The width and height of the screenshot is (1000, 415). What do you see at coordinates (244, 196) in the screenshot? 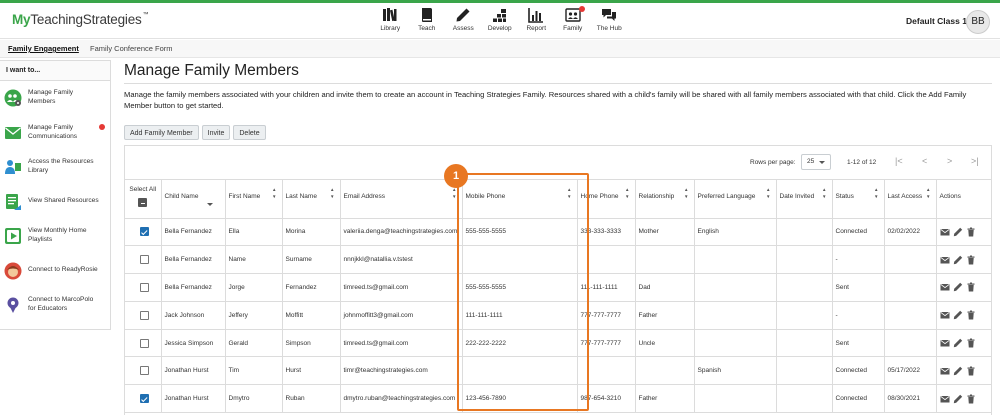
I see `column-label: First Name` at bounding box center [244, 196].